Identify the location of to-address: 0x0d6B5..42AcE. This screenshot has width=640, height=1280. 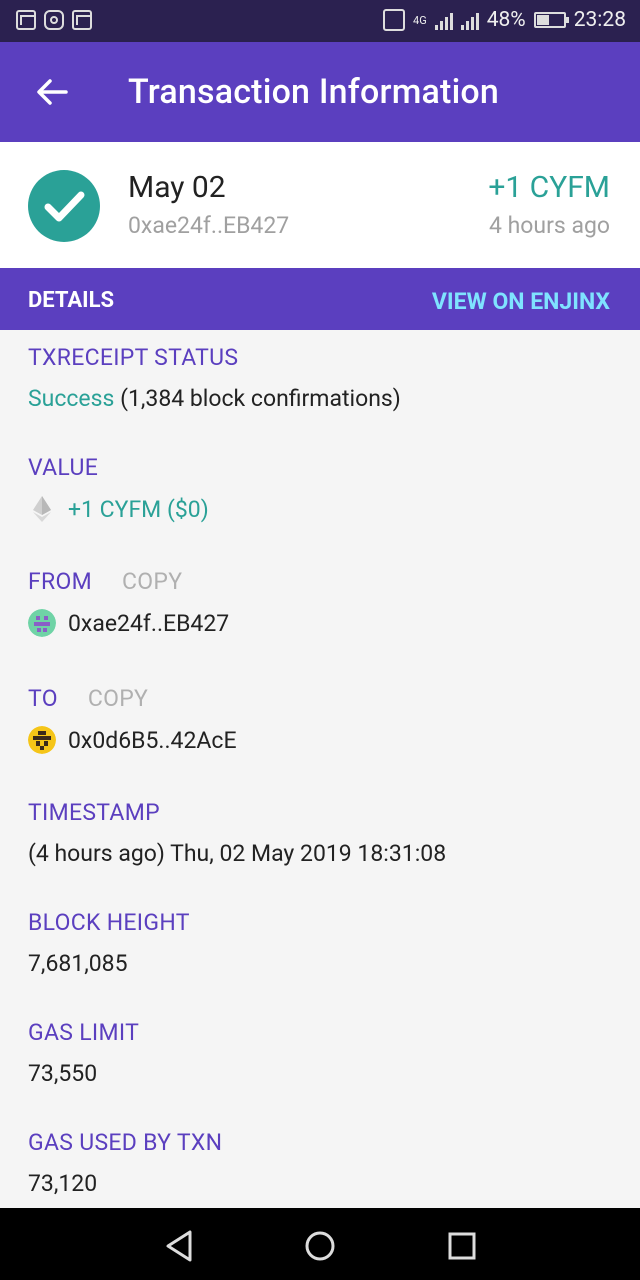
(152, 740).